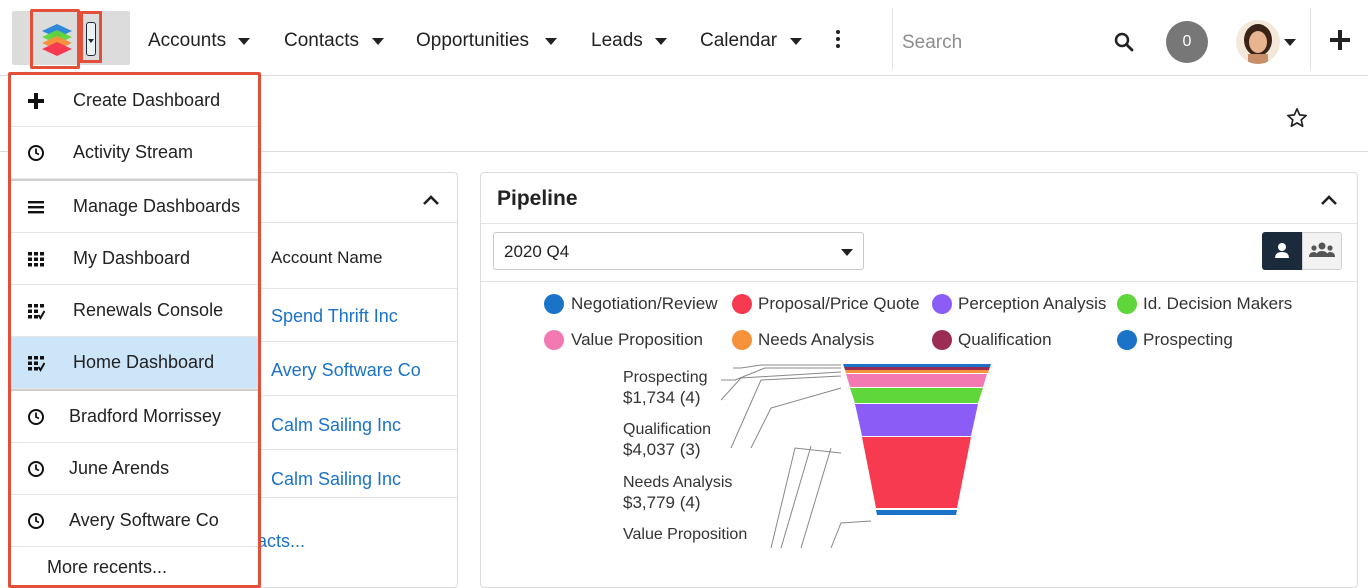 The width and height of the screenshot is (1368, 588). What do you see at coordinates (537, 251) in the screenshot?
I see `period-select-value: 2020 Q4` at bounding box center [537, 251].